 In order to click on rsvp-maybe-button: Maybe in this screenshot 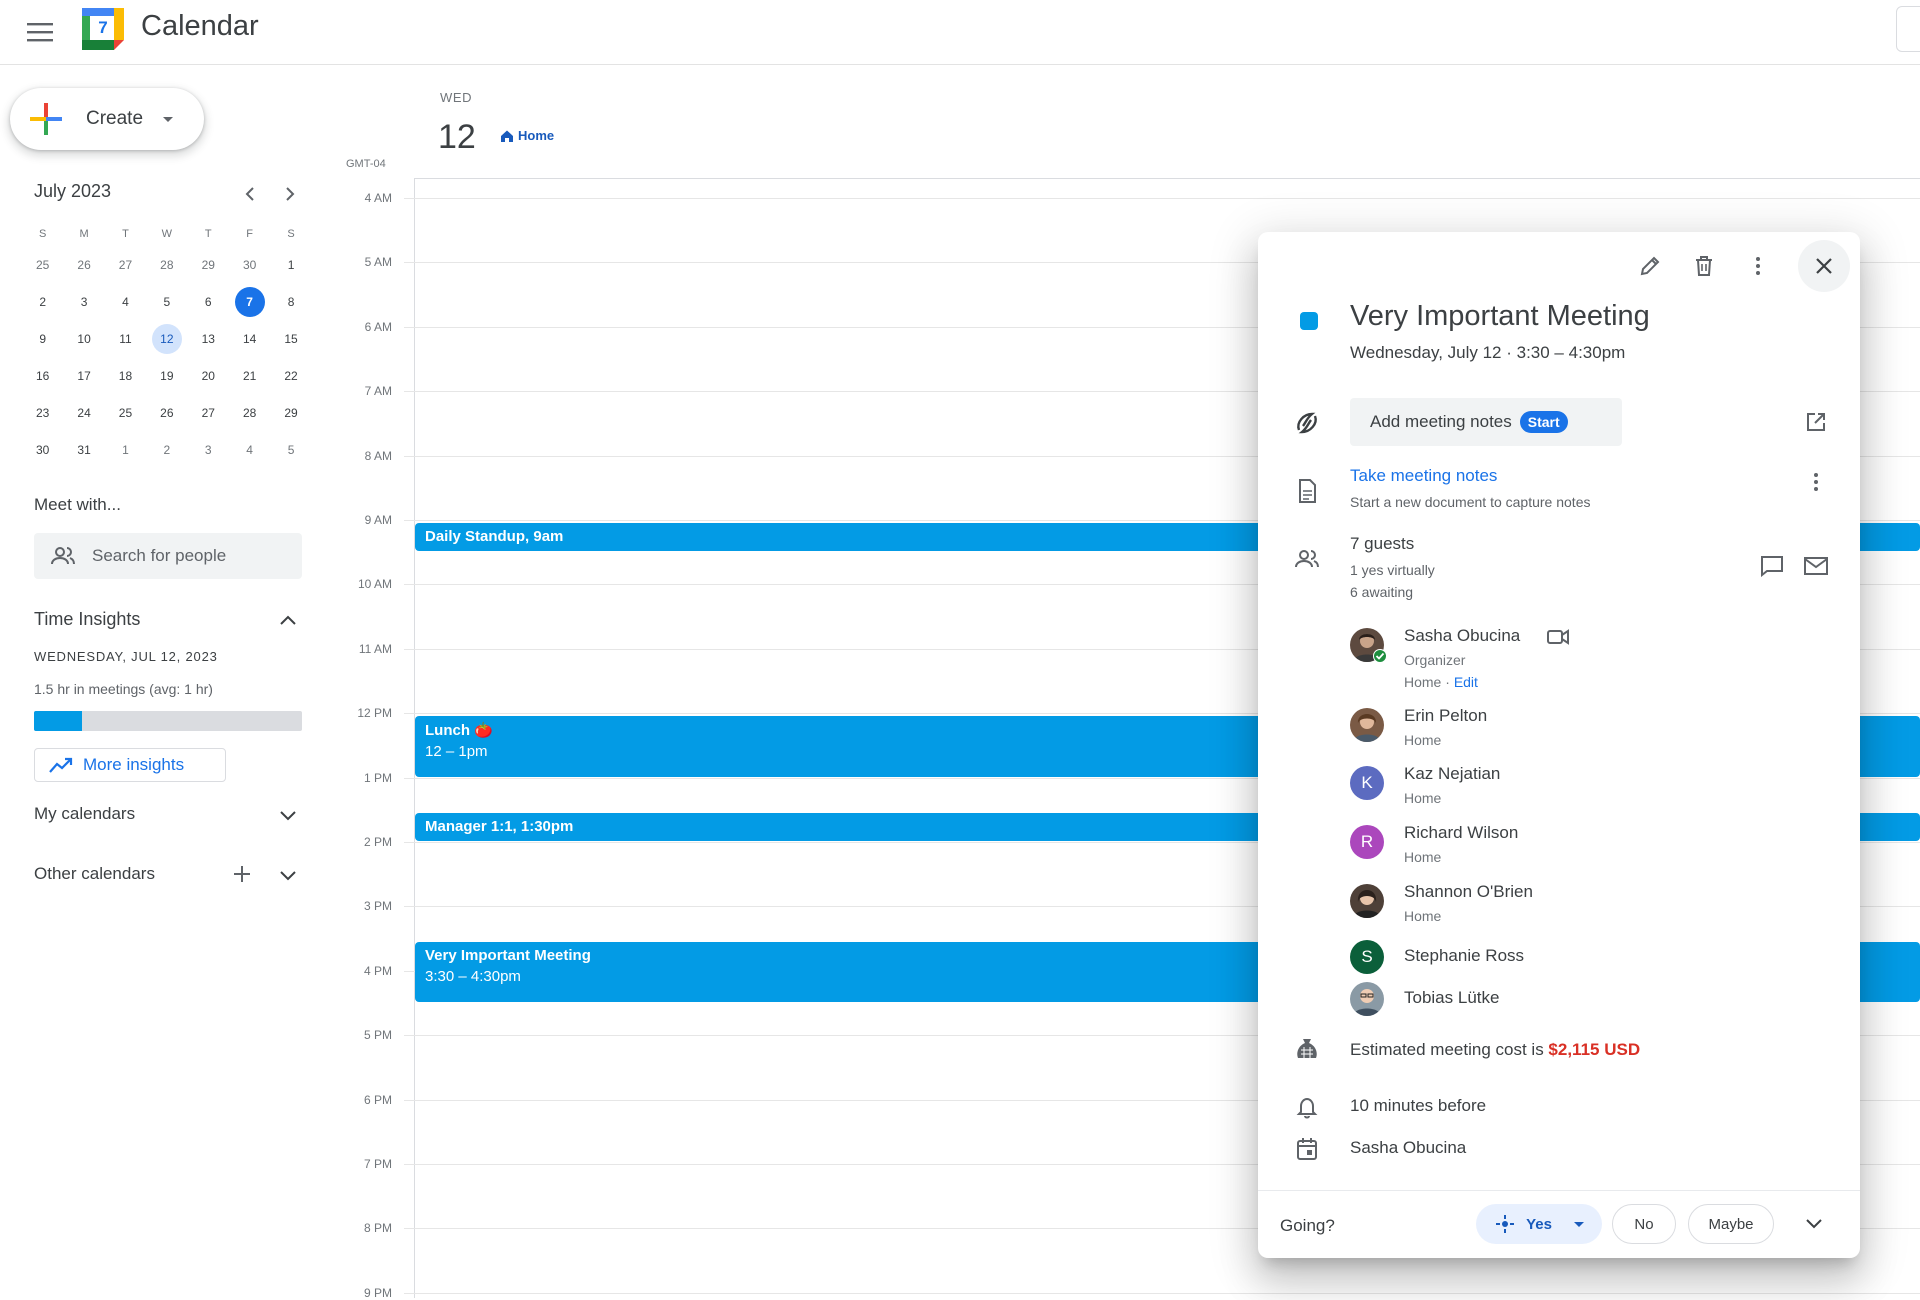, I will do `click(1731, 1224)`.